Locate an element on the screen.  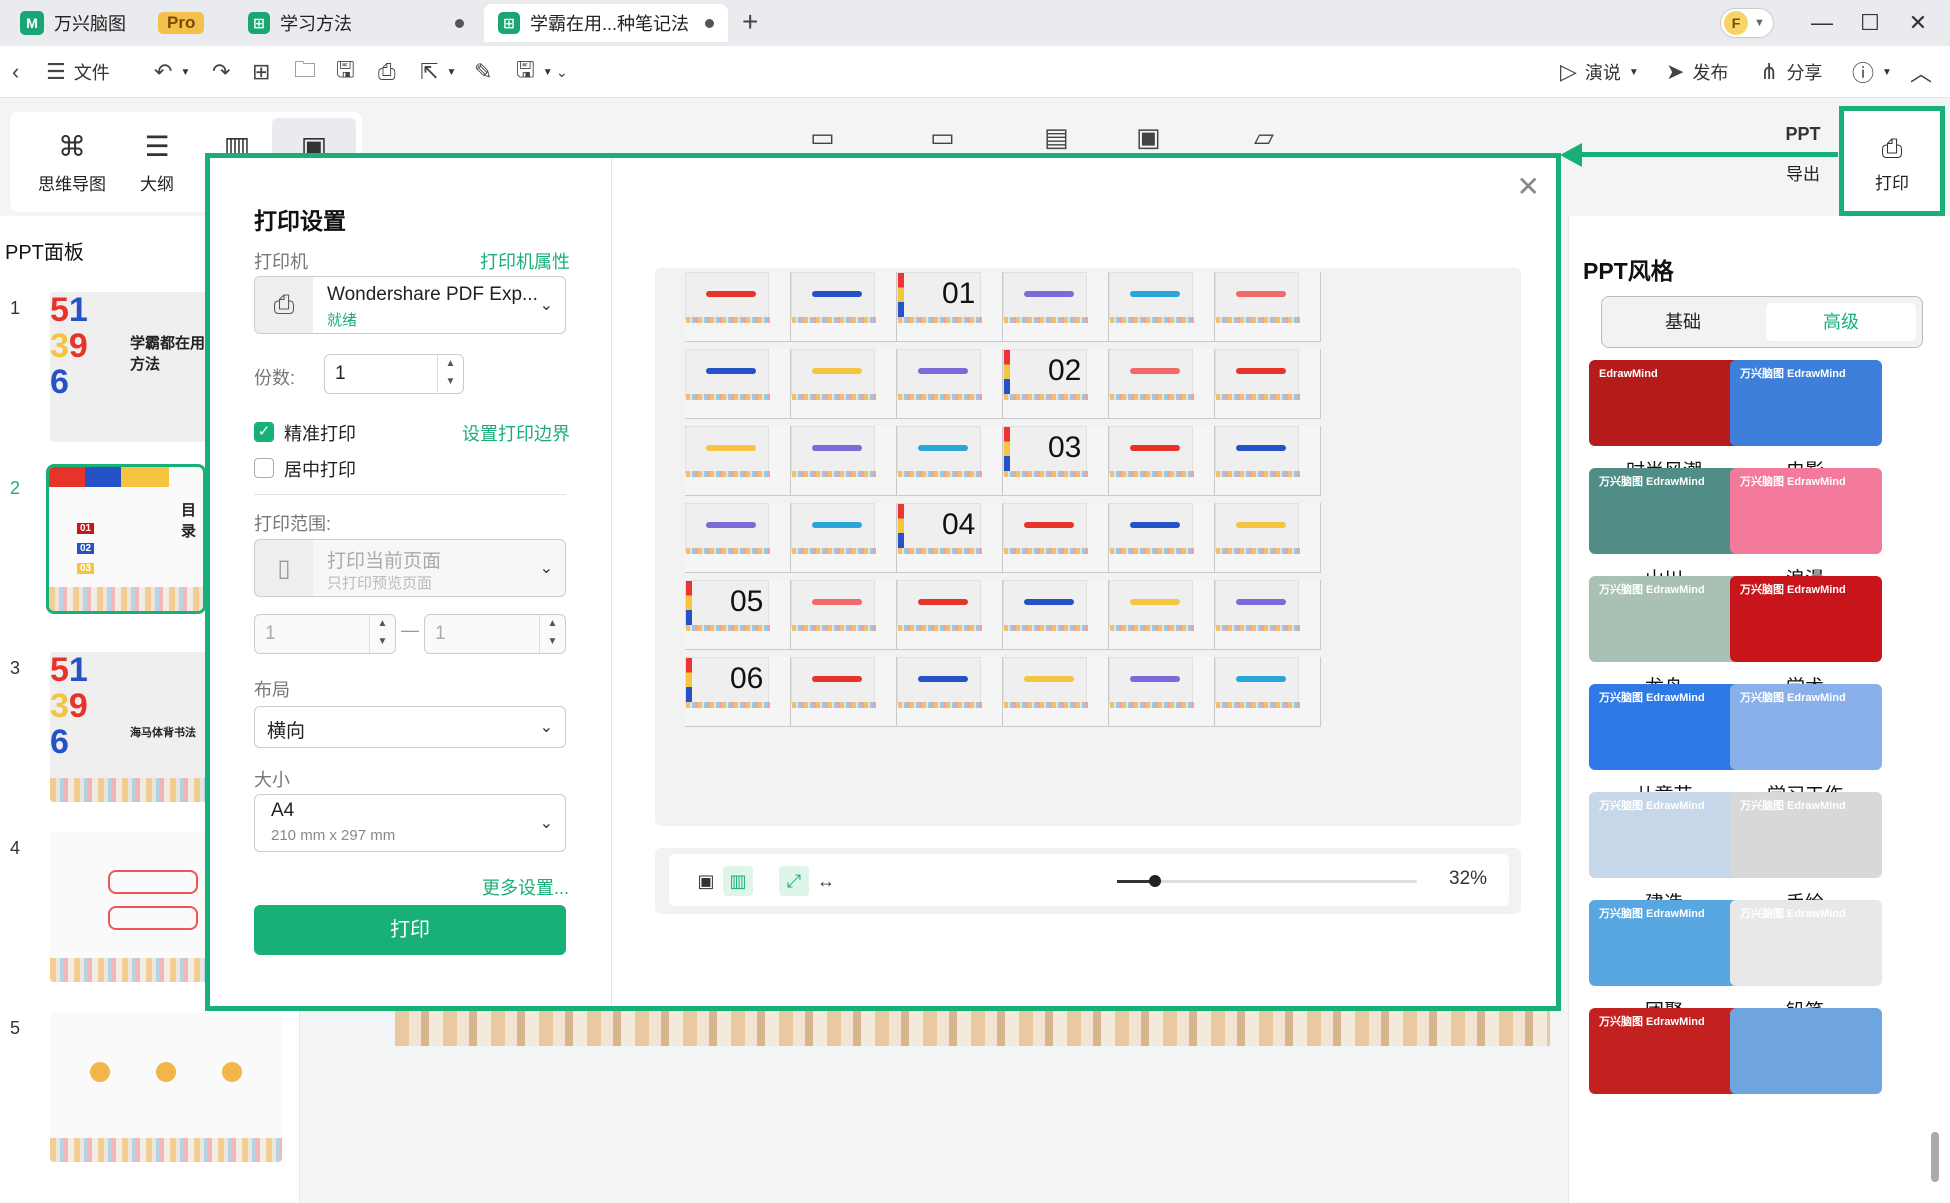
share-button: ⋔ 分享 is located at coordinates (1791, 72).